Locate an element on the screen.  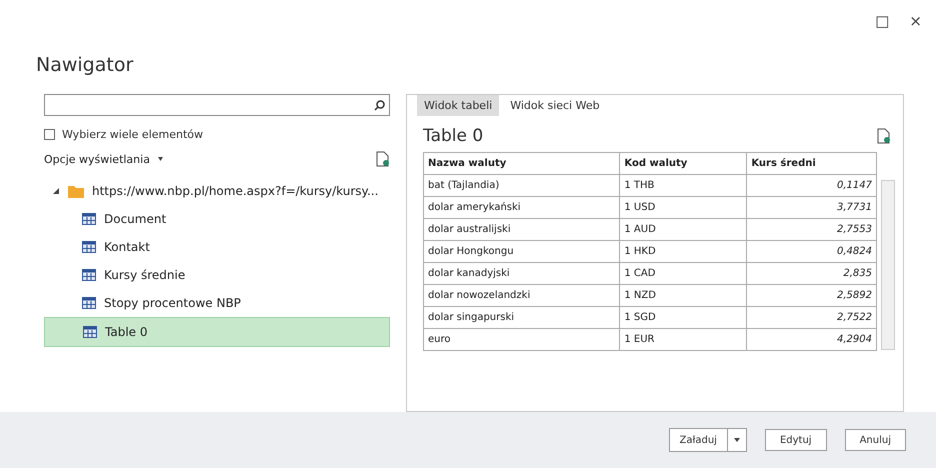
table-cell: dolar nowozelandzki is located at coordinates (522, 295).